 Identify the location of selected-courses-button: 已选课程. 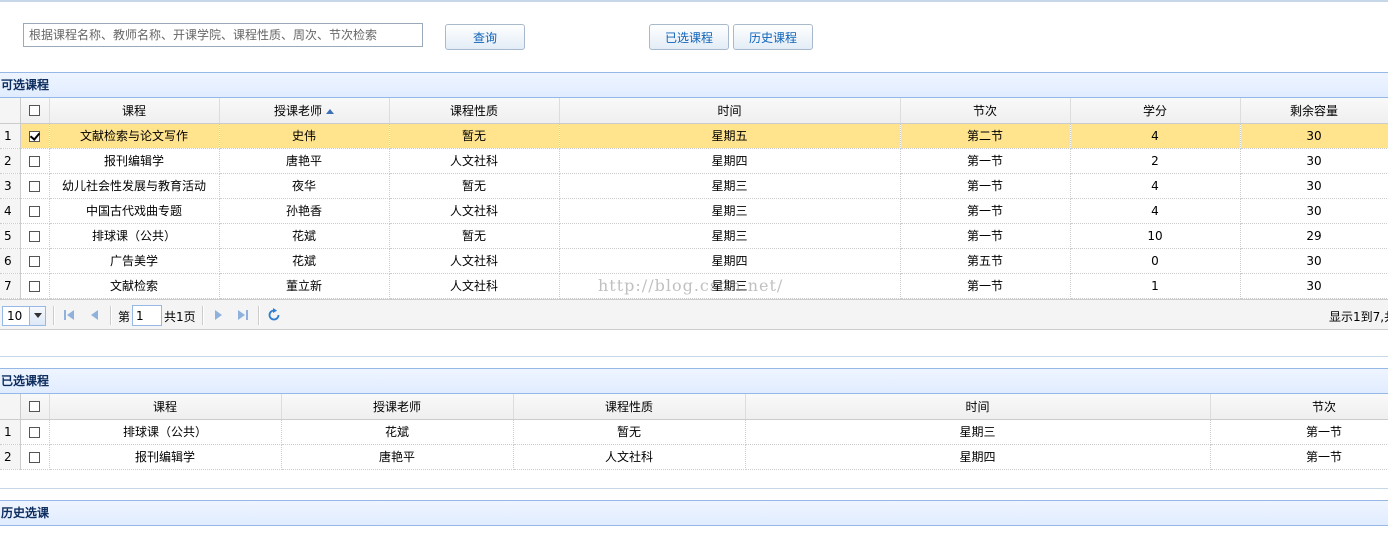
(689, 37).